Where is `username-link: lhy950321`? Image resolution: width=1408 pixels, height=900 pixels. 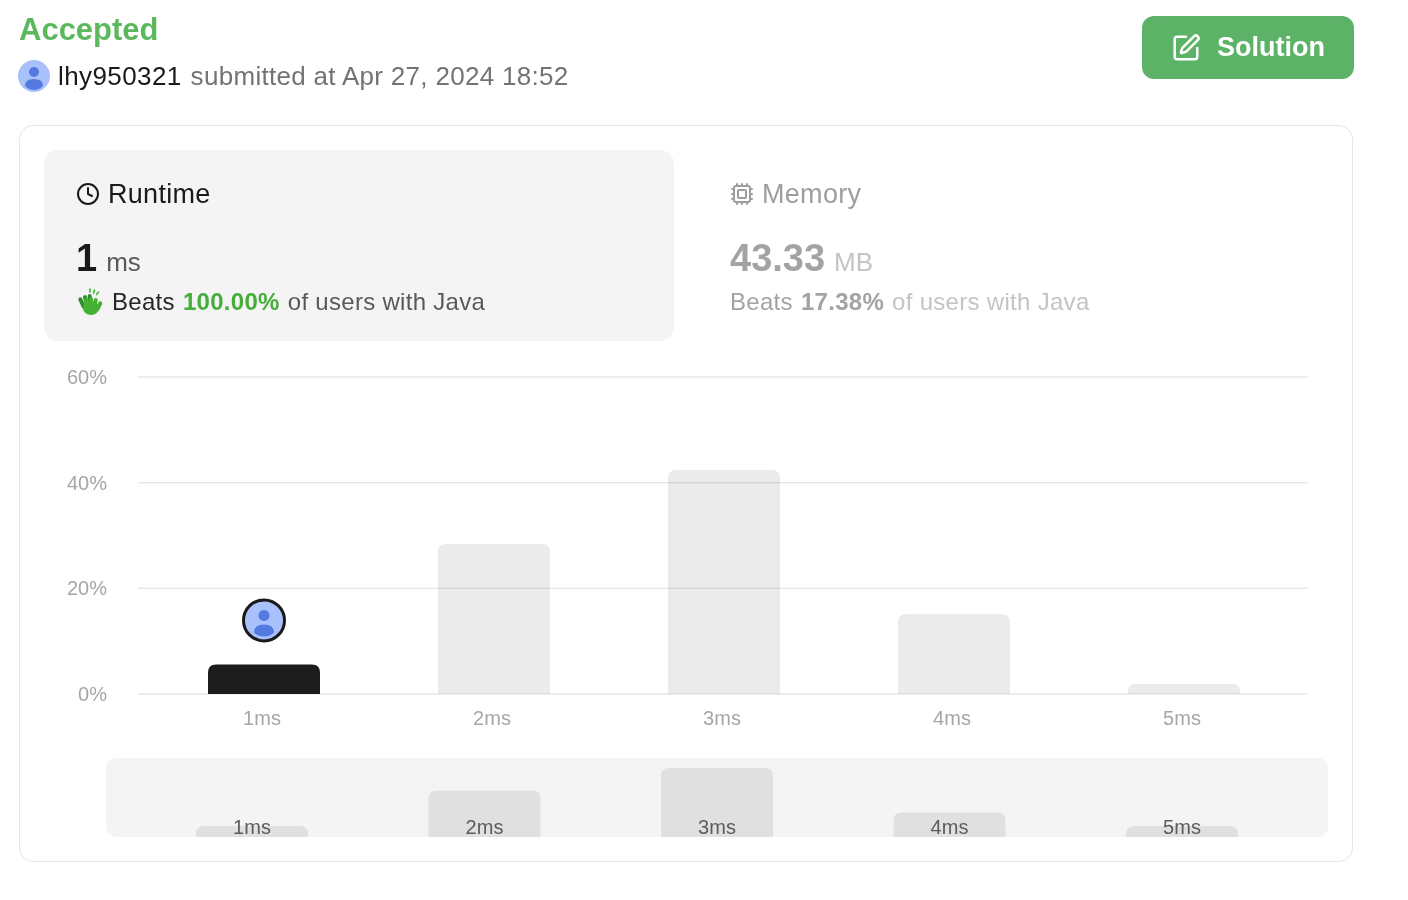
username-link: lhy950321 is located at coordinates (120, 76).